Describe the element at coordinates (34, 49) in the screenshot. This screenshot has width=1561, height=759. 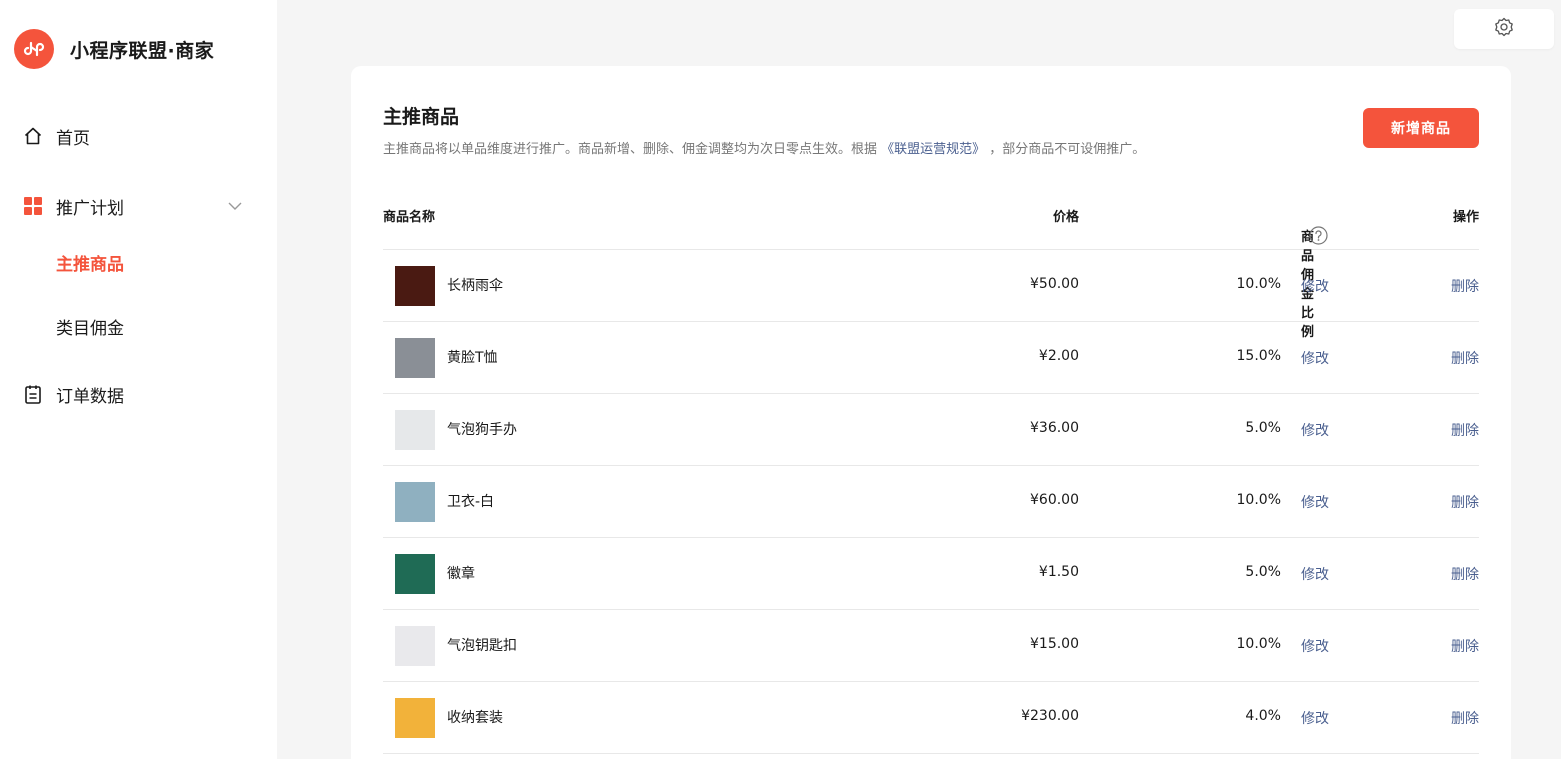
I see `link-icon` at that location.